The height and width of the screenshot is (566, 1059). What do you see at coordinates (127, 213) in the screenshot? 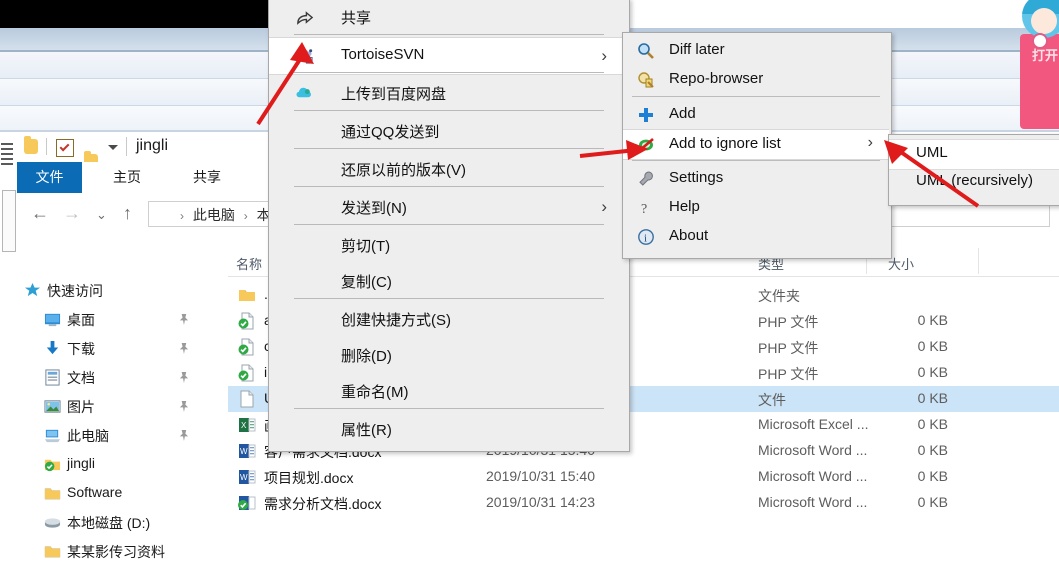
I see `up-button: ↑` at bounding box center [127, 213].